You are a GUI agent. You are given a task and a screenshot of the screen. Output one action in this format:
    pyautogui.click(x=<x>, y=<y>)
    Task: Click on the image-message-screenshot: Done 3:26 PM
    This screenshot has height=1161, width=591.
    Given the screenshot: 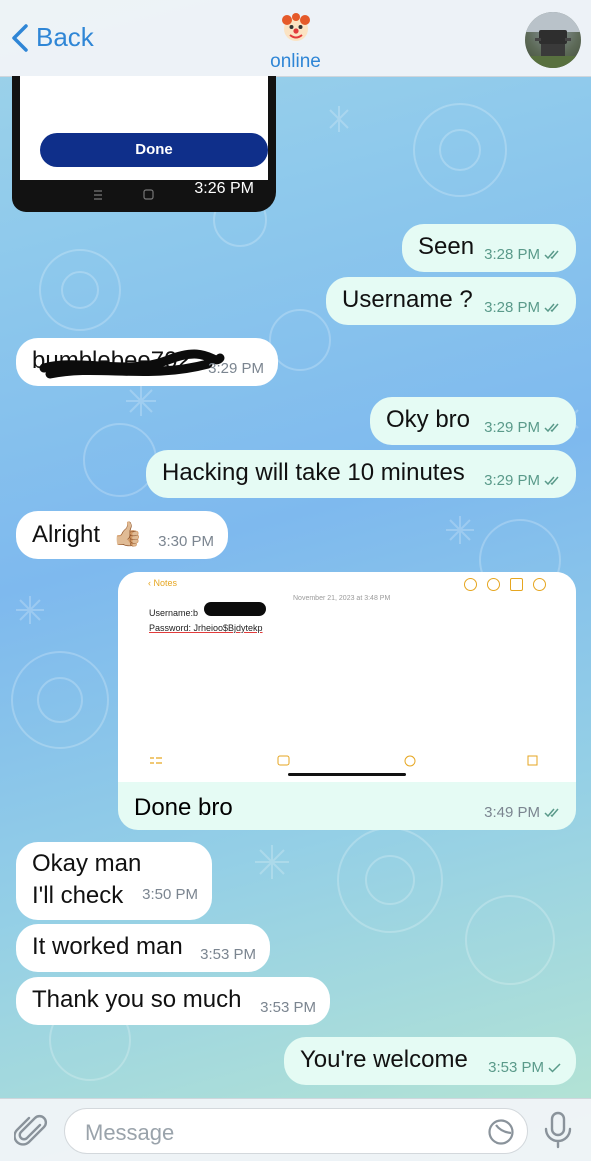 What is the action you would take?
    pyautogui.click(x=144, y=144)
    